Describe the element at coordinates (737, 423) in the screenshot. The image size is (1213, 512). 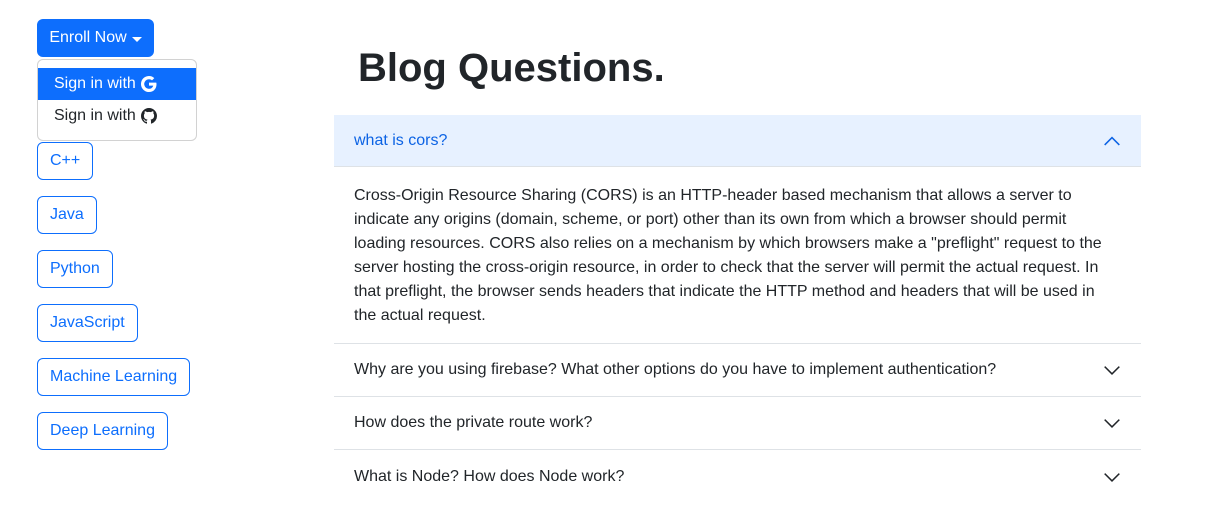
I see `accordion-header-private-route: How does the private route work?` at that location.